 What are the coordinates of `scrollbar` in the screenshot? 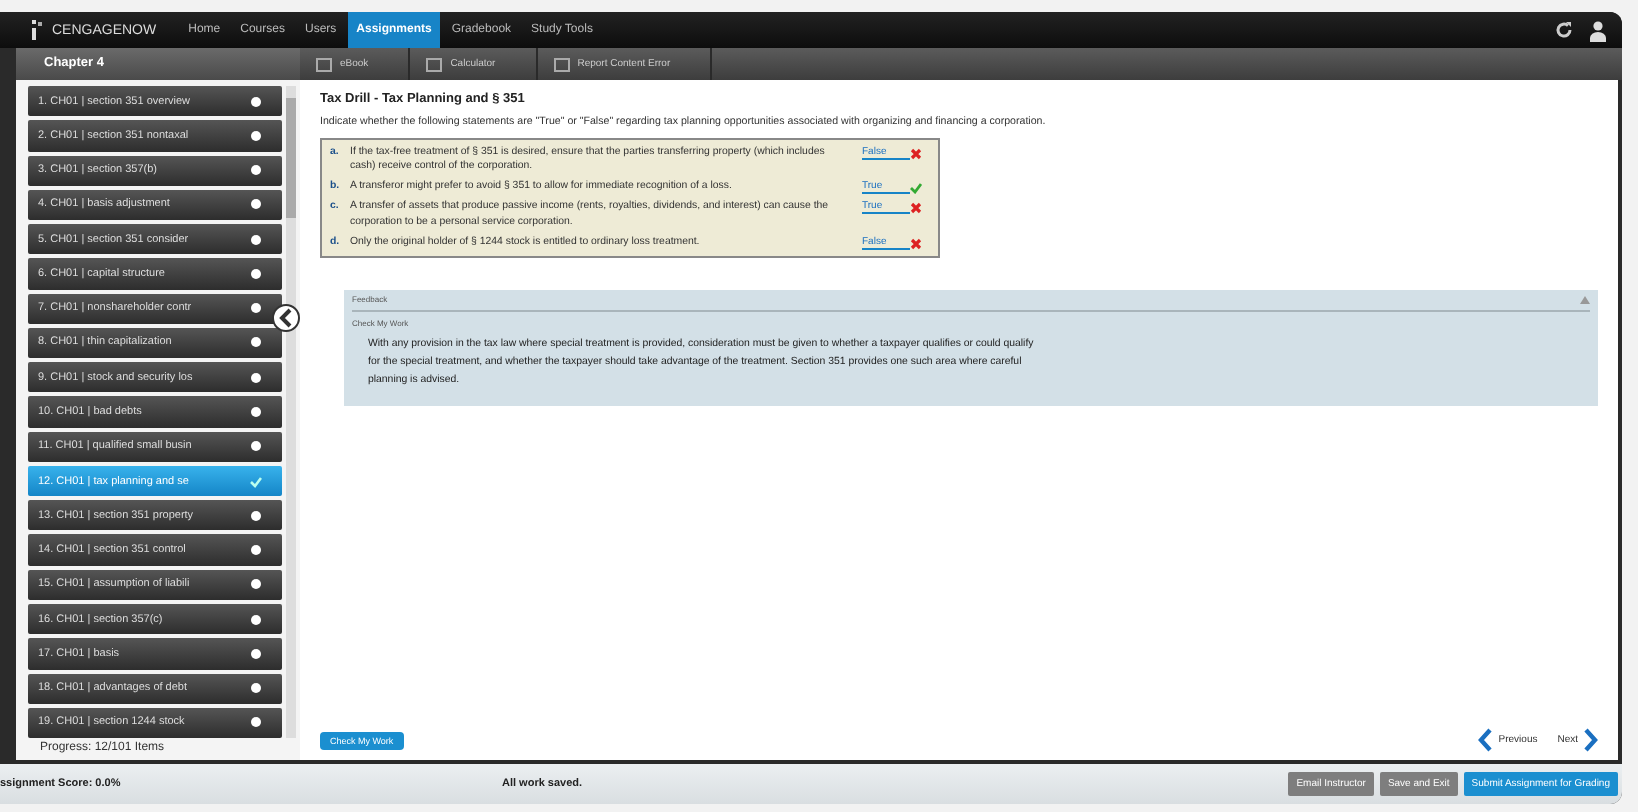 It's located at (291, 412).